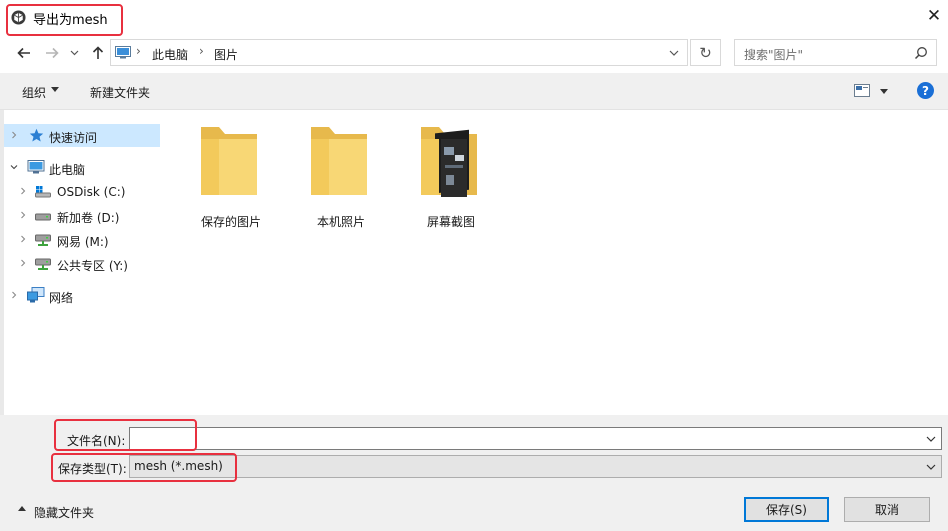 This screenshot has width=948, height=531. What do you see at coordinates (36, 167) in the screenshot?
I see `computer-icon` at bounding box center [36, 167].